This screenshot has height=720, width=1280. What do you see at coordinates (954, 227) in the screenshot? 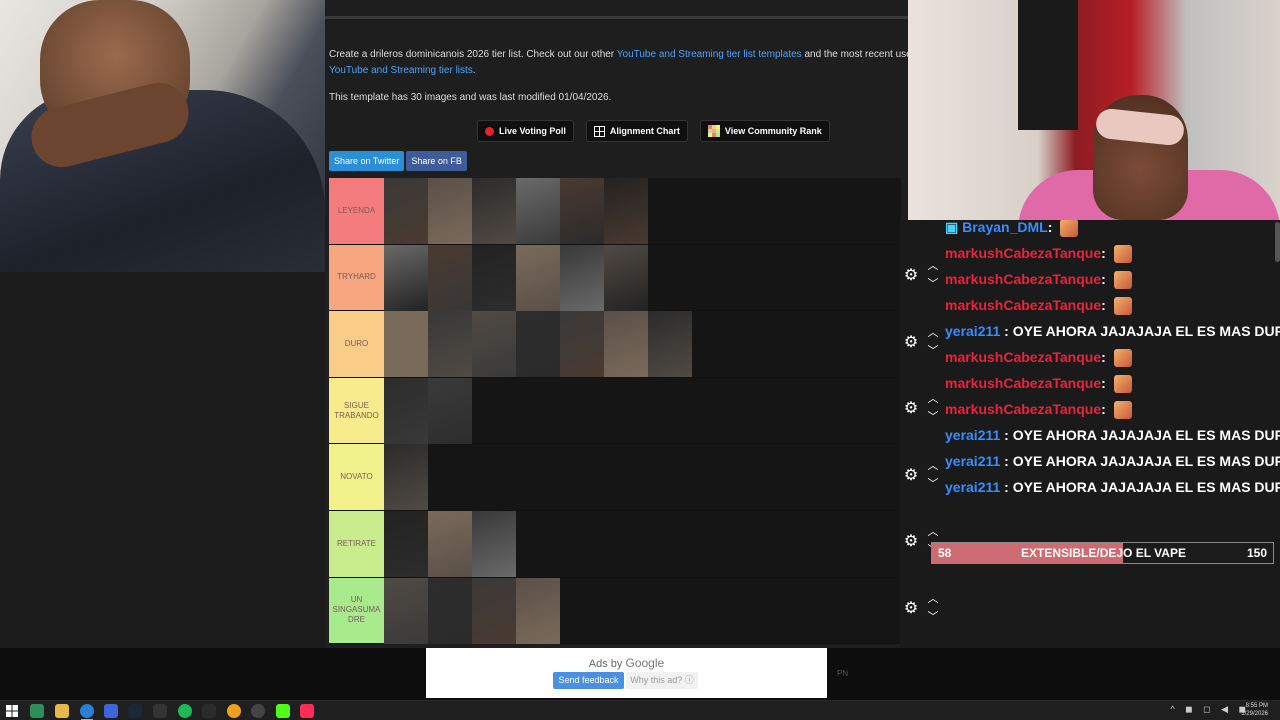
I see `user-badge-icon: ▣` at bounding box center [954, 227].